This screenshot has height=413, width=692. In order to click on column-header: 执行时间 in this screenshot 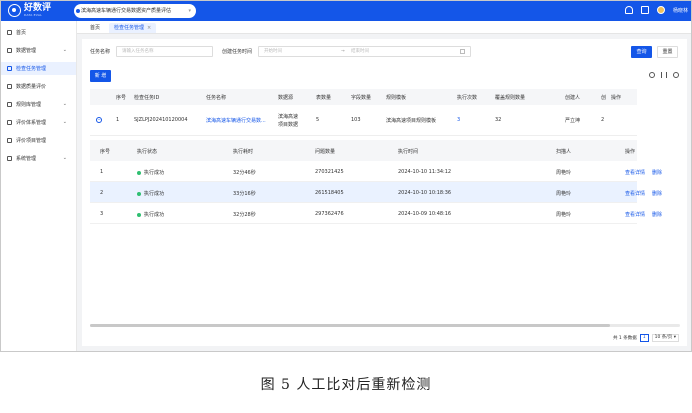, I will do `click(408, 152)`.